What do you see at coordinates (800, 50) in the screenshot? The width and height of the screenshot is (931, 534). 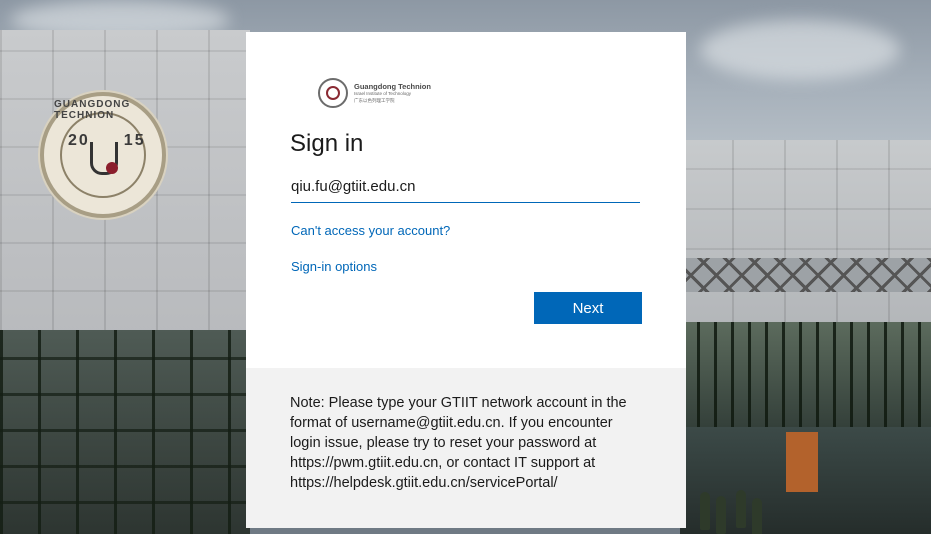 I see `background-cloud` at bounding box center [800, 50].